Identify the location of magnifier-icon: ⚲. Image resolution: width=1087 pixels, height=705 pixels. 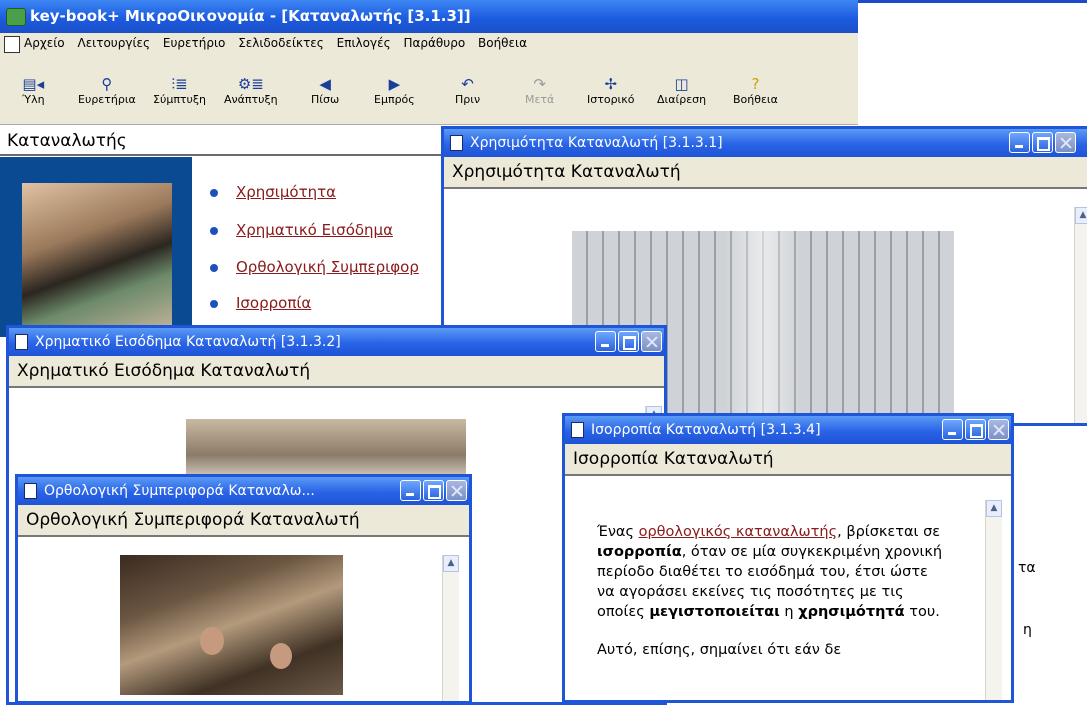
(107, 84).